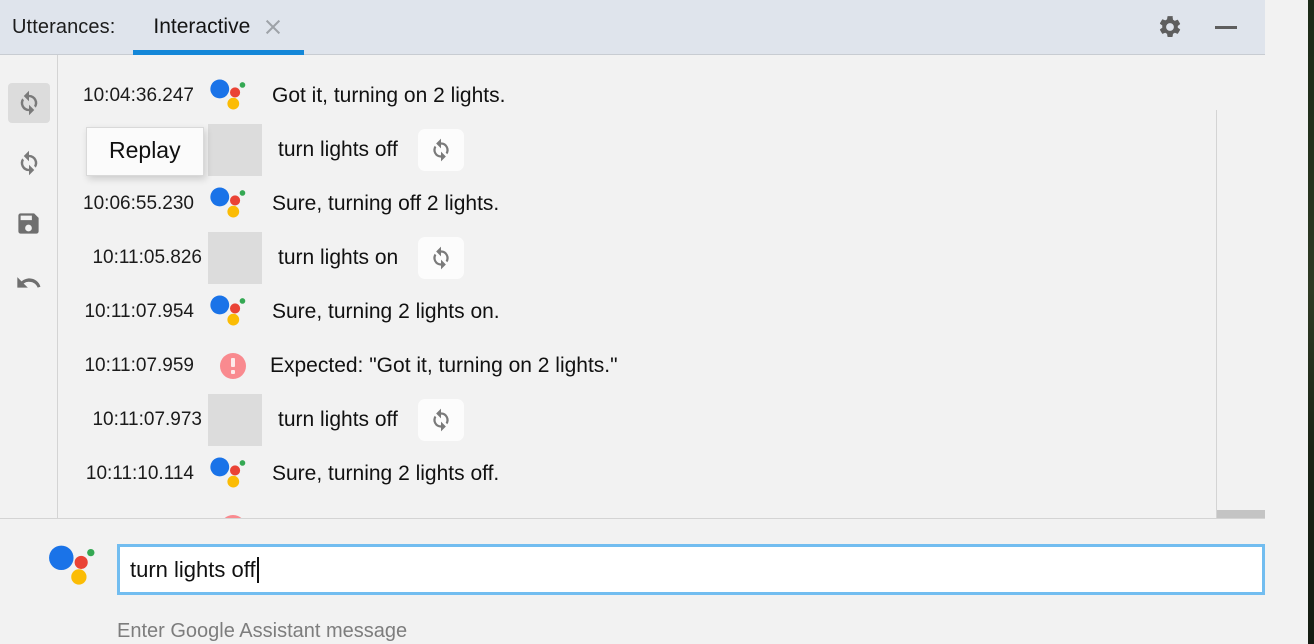  What do you see at coordinates (1170, 27) in the screenshot?
I see `gear-icon` at bounding box center [1170, 27].